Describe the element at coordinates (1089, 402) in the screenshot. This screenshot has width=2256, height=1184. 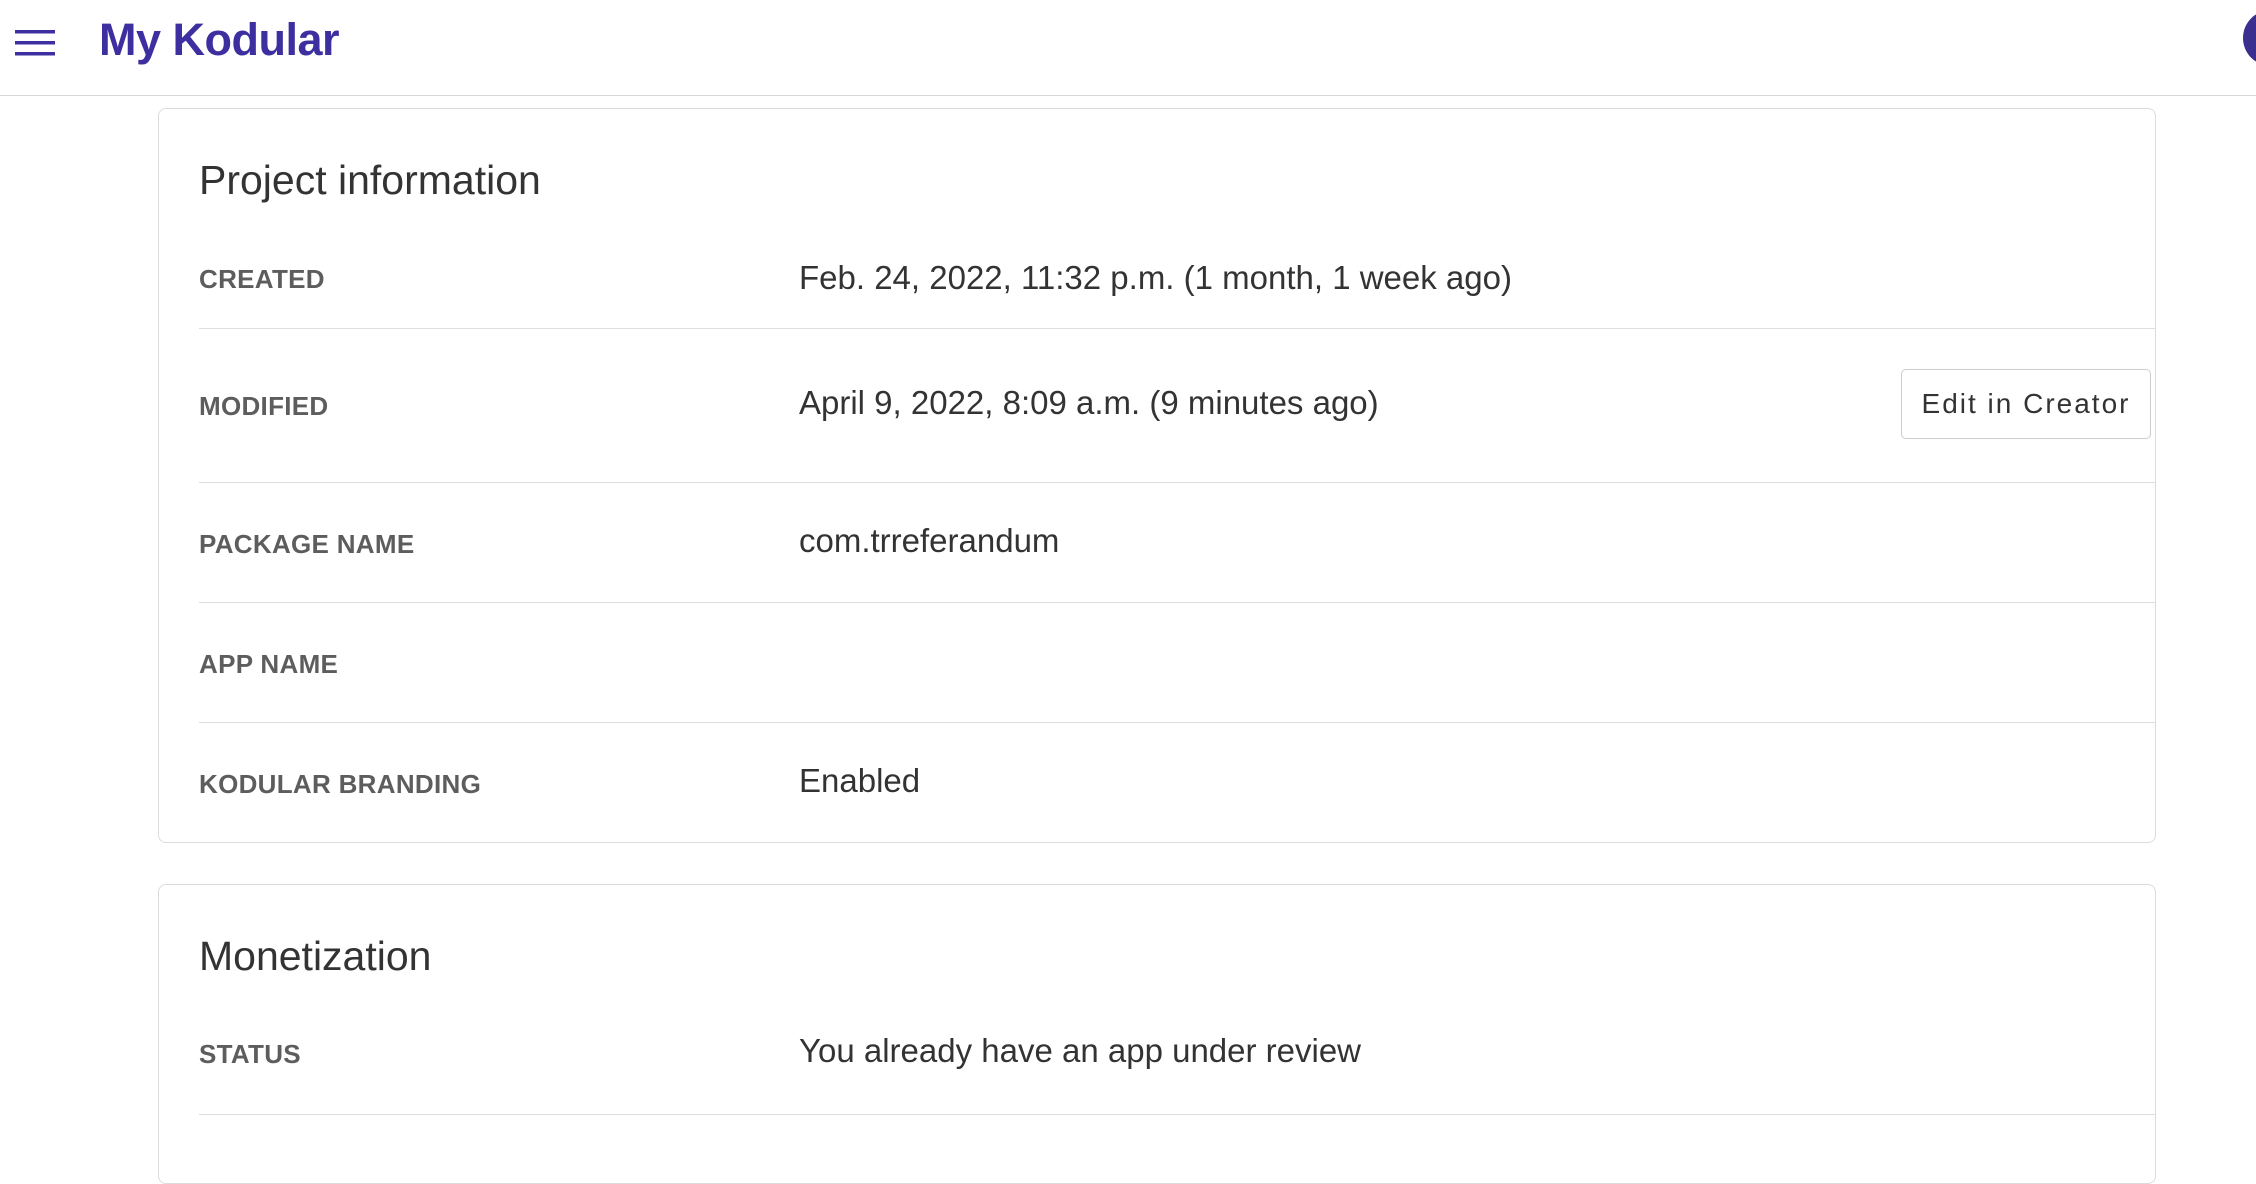
I see `modified-value: April 9, 2022, 8:09 a.m. (9 minutes ago)` at that location.